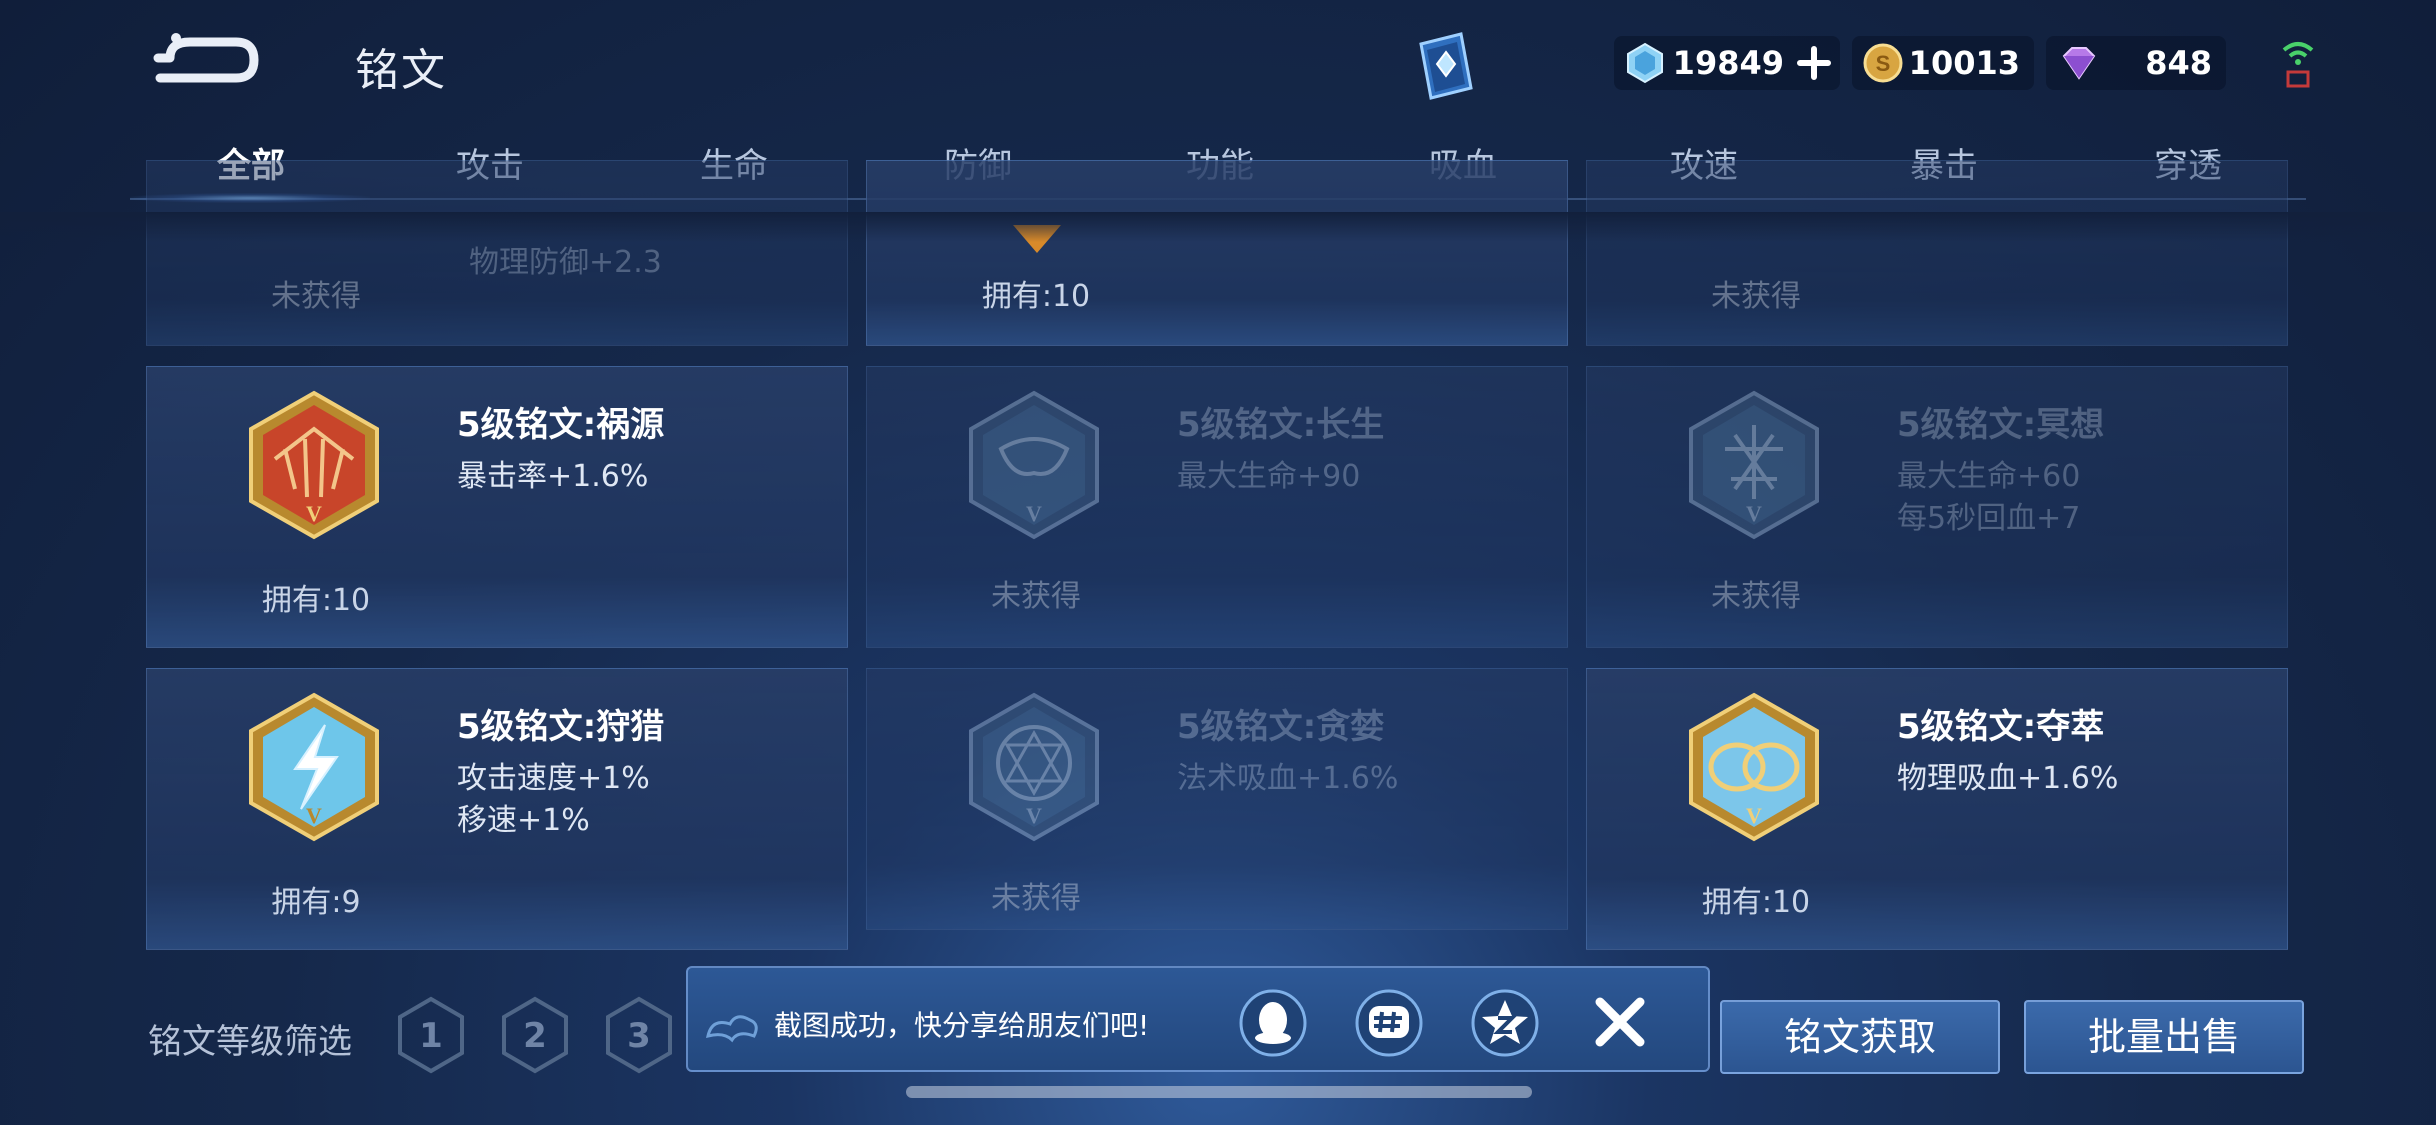 The width and height of the screenshot is (2436, 1125). What do you see at coordinates (1989, 476) in the screenshot?
I see `card-attr: 最大生命+60` at bounding box center [1989, 476].